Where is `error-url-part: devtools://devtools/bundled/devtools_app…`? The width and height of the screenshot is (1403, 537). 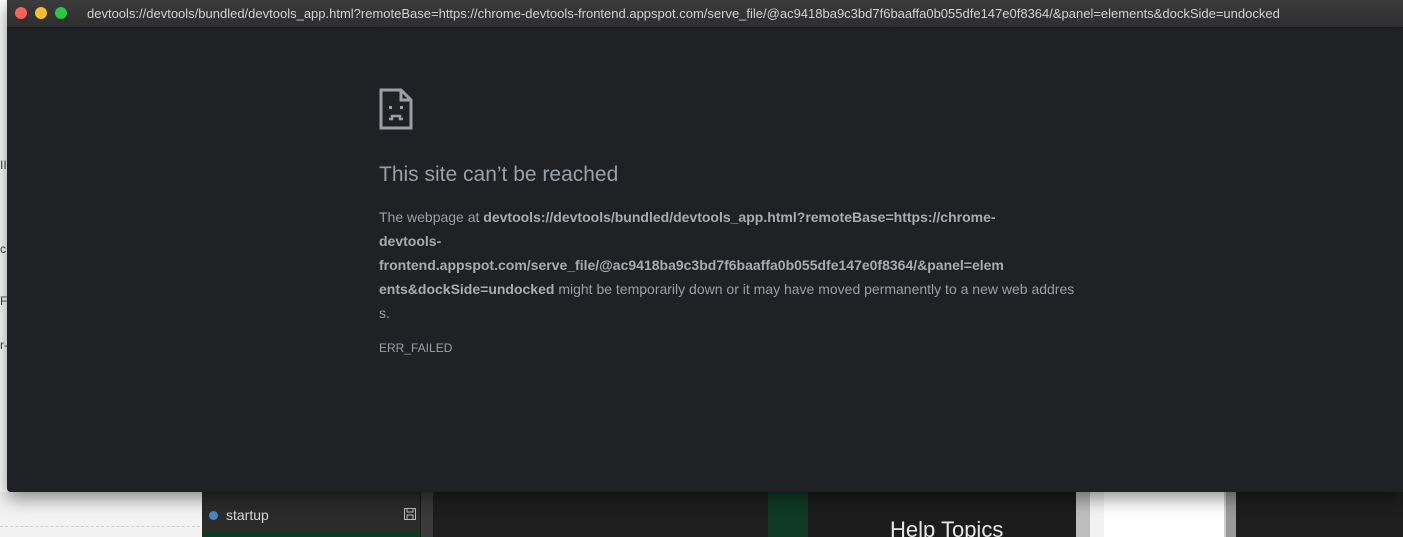 error-url-part: devtools://devtools/bundled/devtools_app… is located at coordinates (739, 217).